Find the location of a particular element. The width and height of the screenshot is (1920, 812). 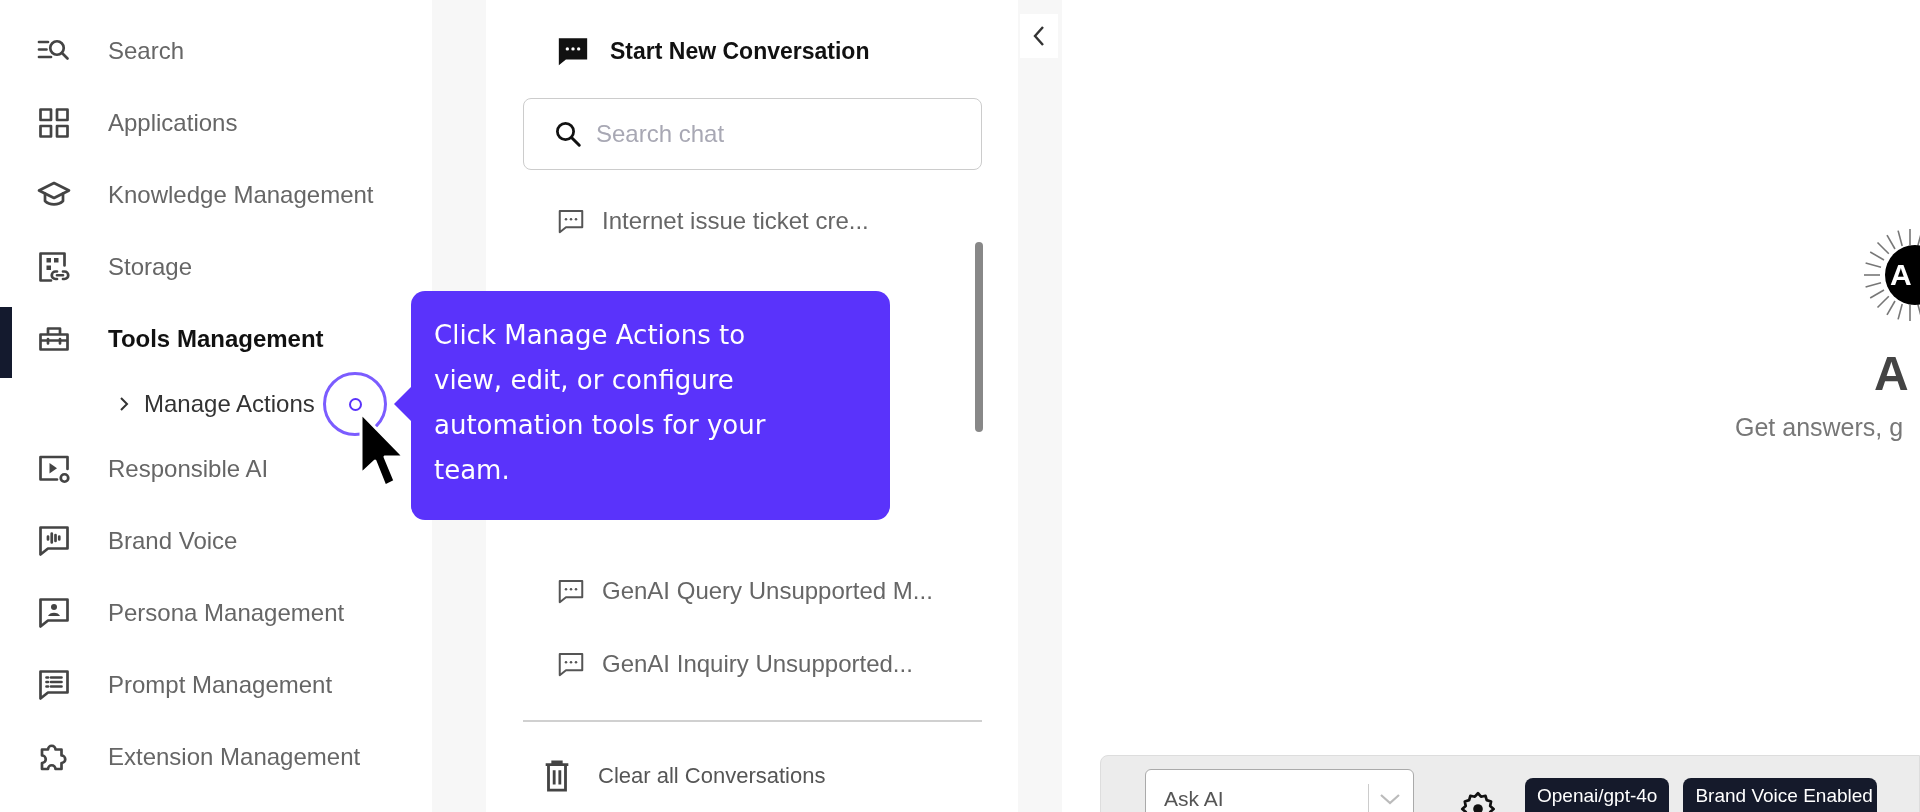

clear-conversations-button: Clear all Conversations is located at coordinates (752, 775).